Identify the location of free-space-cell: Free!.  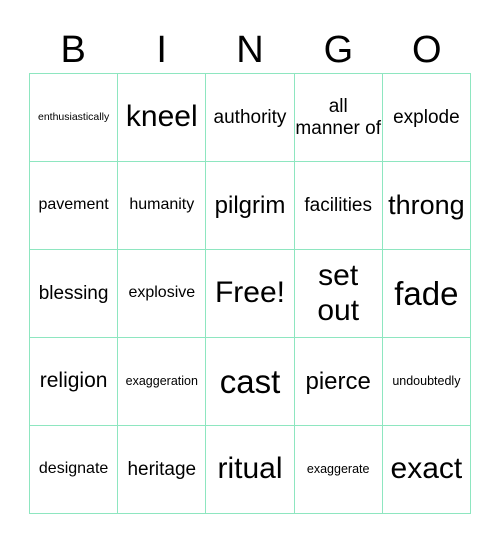
(250, 294).